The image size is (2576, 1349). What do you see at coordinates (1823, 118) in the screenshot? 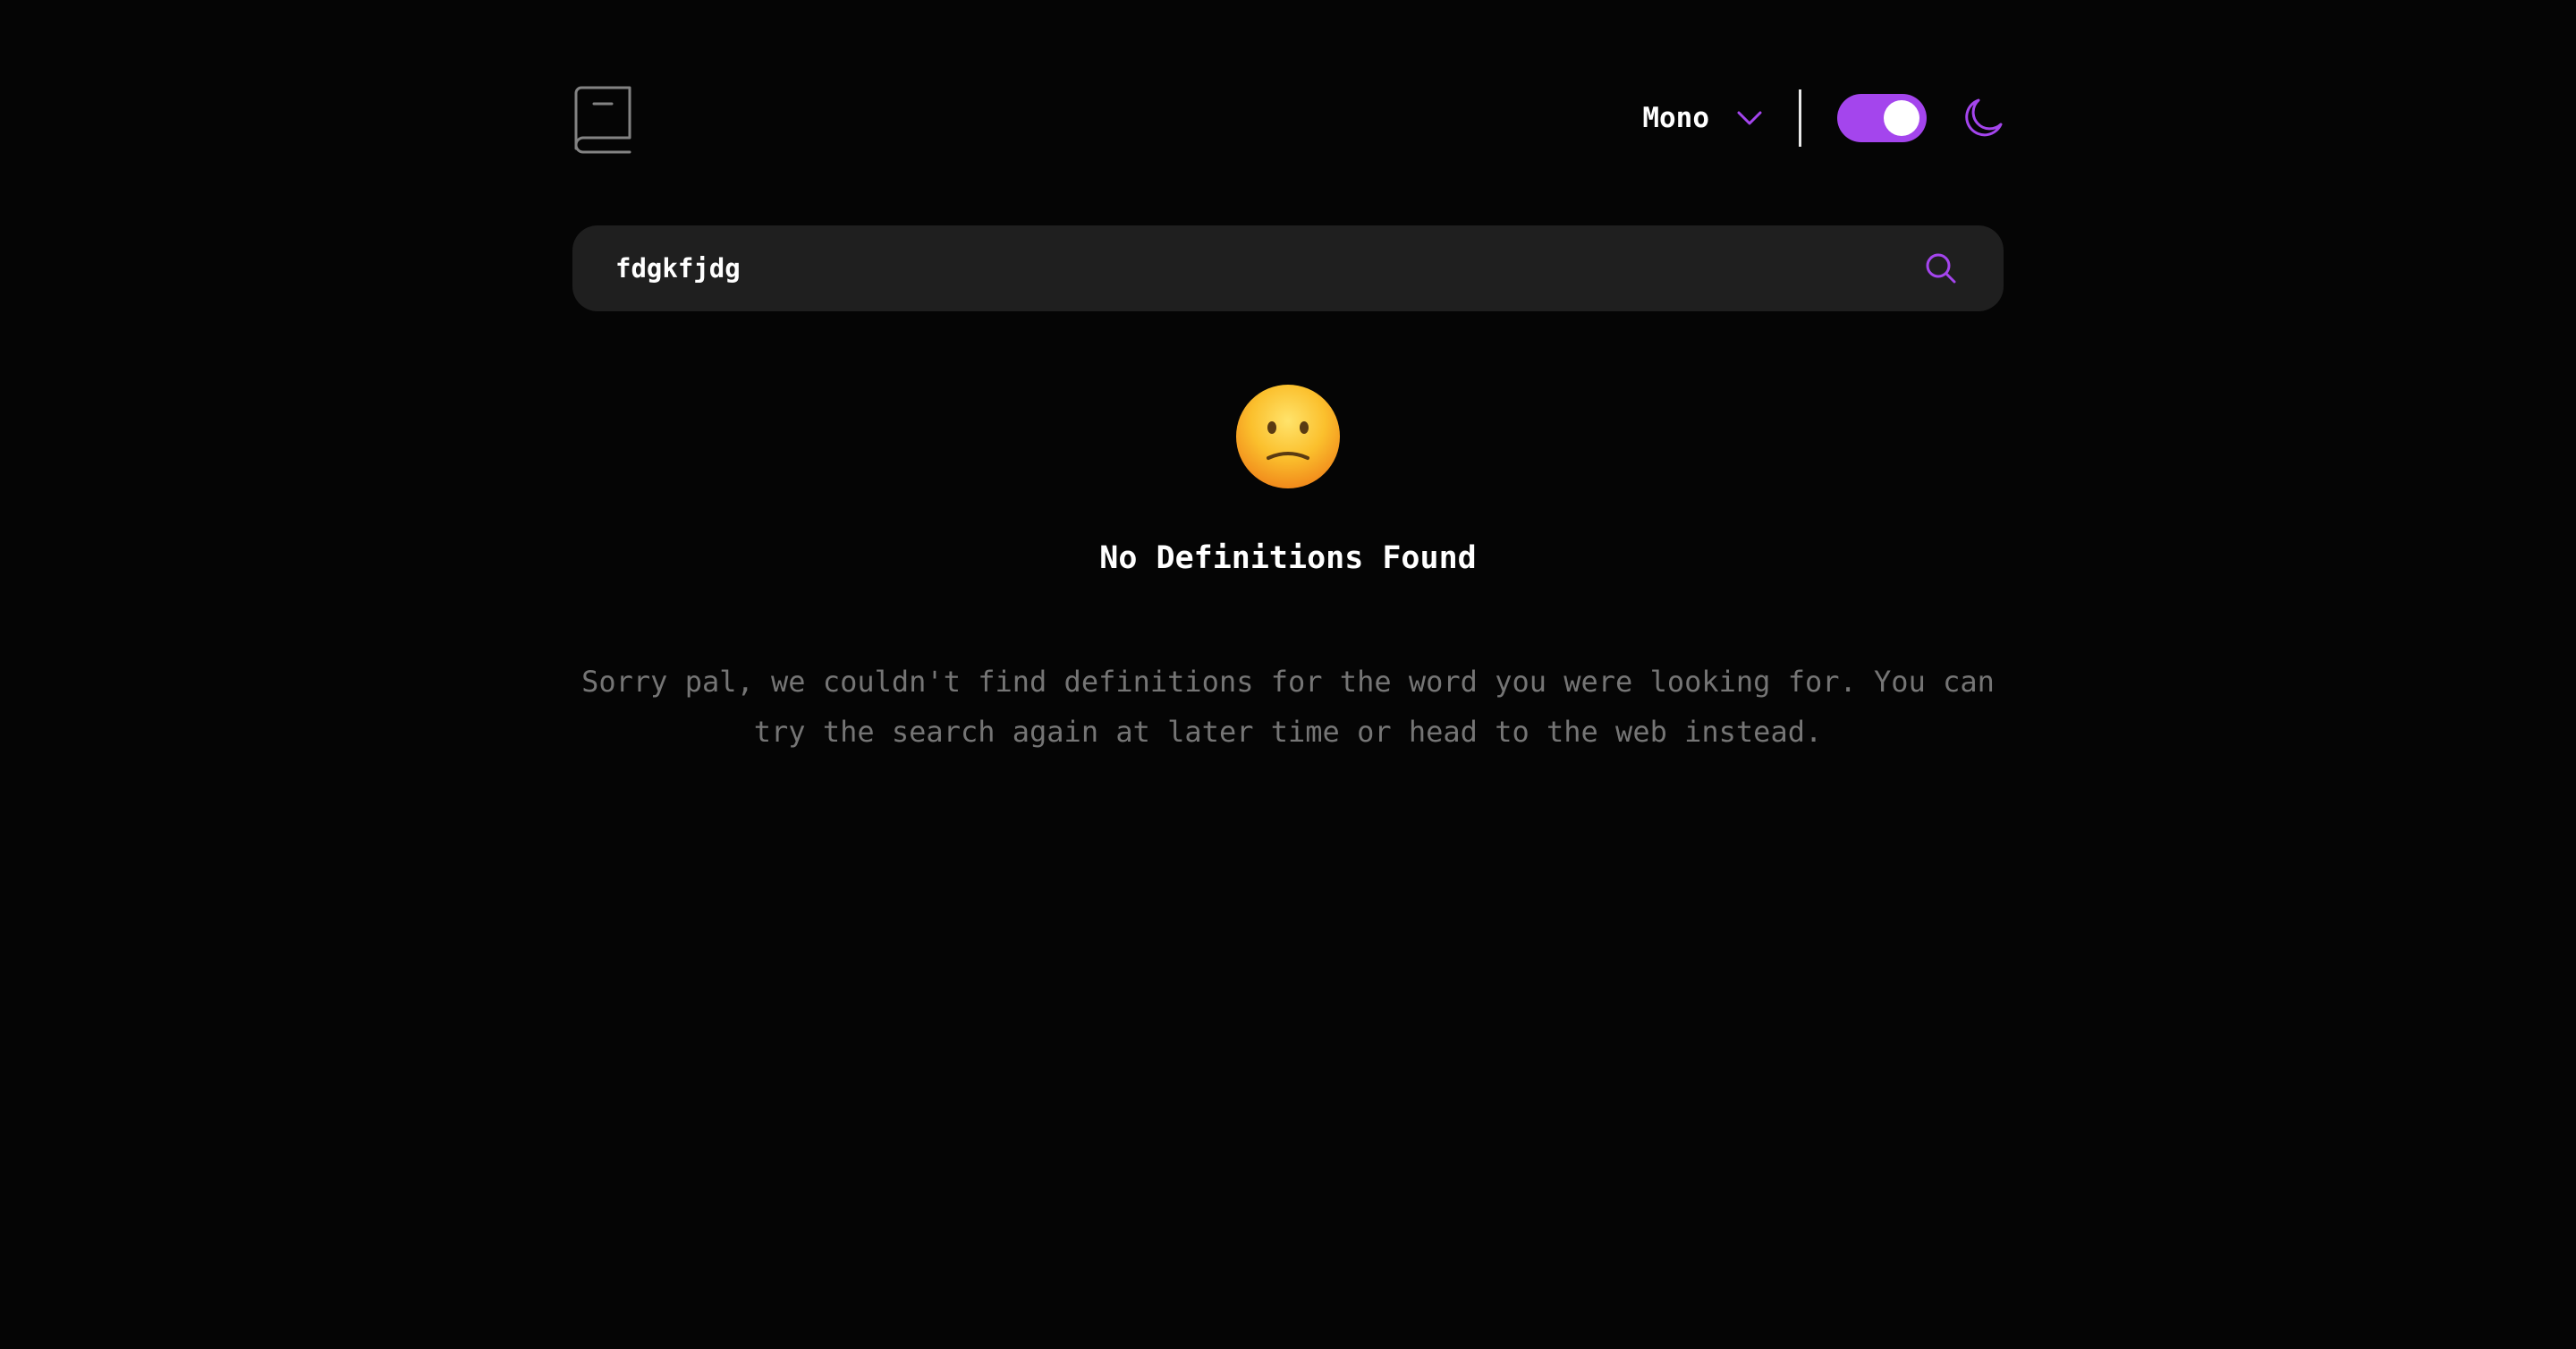
I see `header-controls: Mono` at bounding box center [1823, 118].